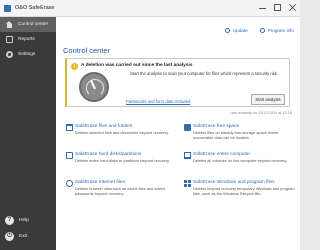 This screenshot has height=250, width=320. Describe the element at coordinates (24, 220) in the screenshot. I see `help-label: Help` at that location.